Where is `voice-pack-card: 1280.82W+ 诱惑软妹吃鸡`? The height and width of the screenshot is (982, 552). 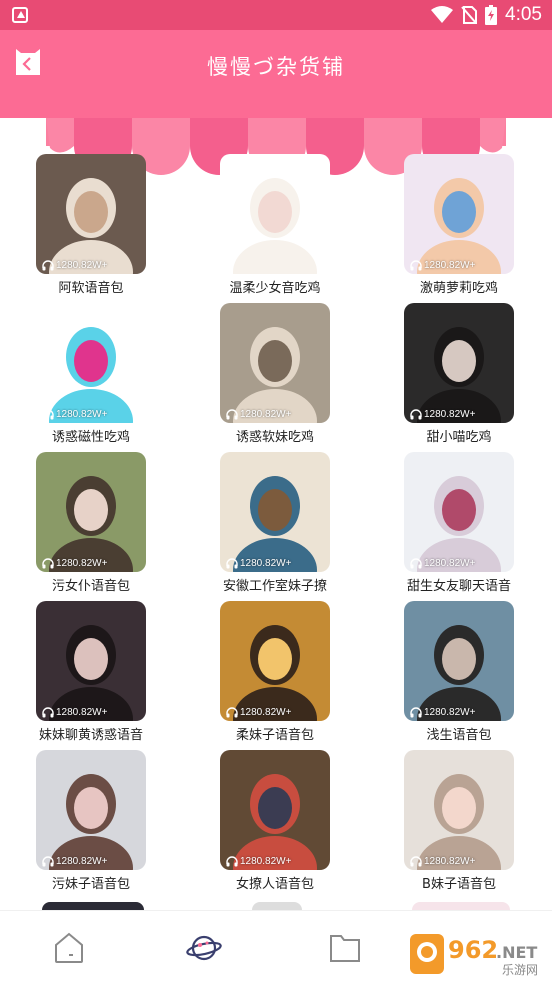 voice-pack-card: 1280.82W+ 诱惑软妹吃鸡 is located at coordinates (259, 373).